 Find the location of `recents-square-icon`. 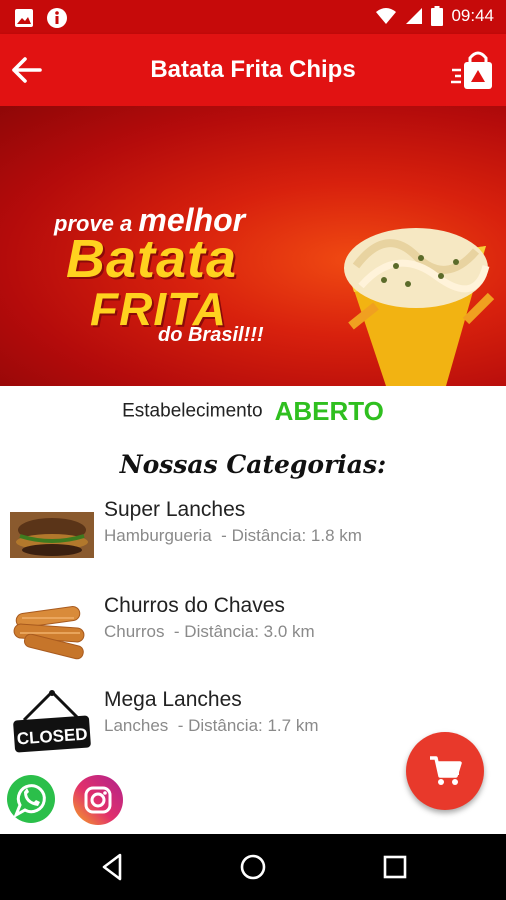

recents-square-icon is located at coordinates (395, 867).